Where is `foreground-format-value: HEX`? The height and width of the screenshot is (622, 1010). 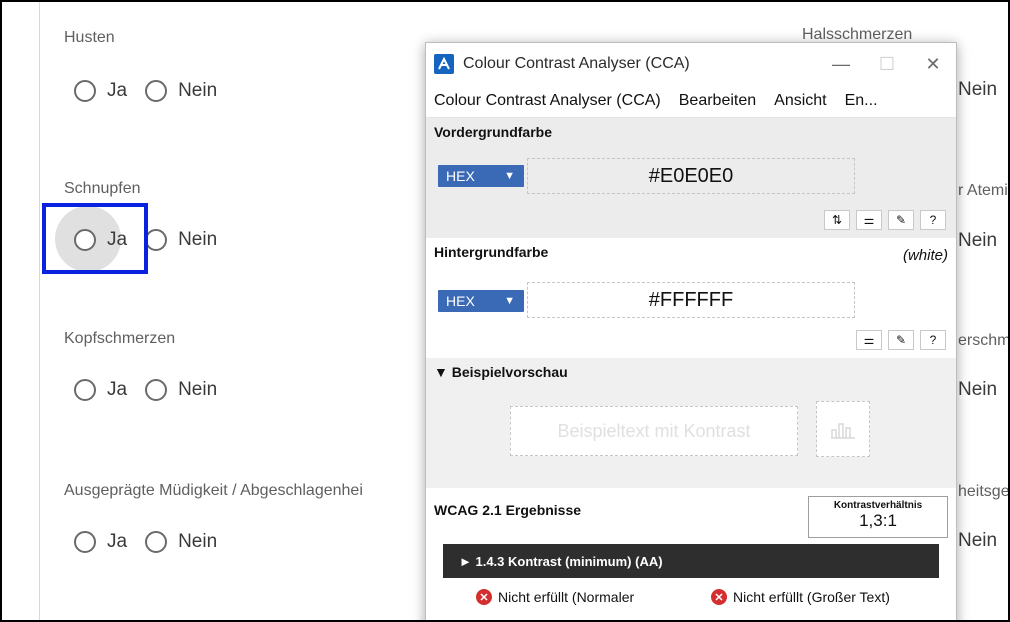
foreground-format-value: HEX is located at coordinates (460, 176).